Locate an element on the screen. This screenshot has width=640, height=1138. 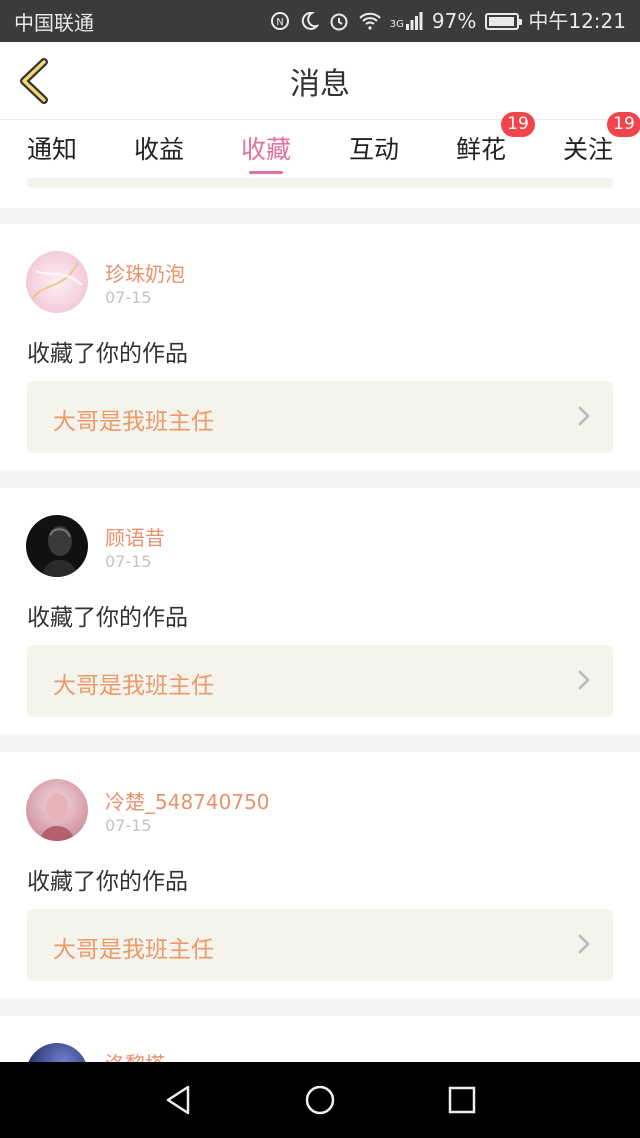
moon-icon is located at coordinates (310, 20).